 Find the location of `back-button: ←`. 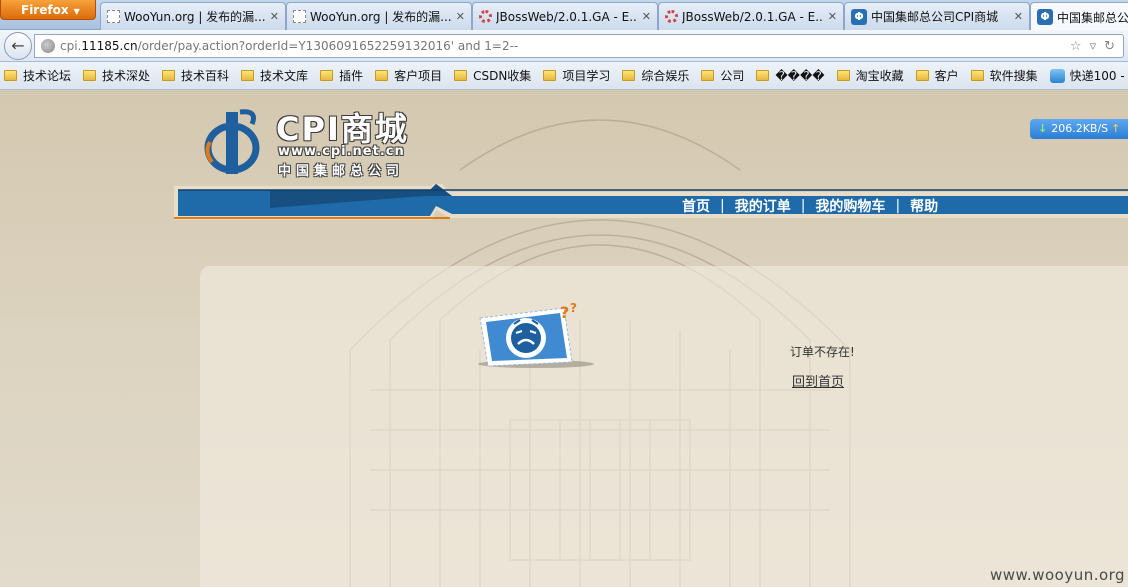

back-button: ← is located at coordinates (18, 46).